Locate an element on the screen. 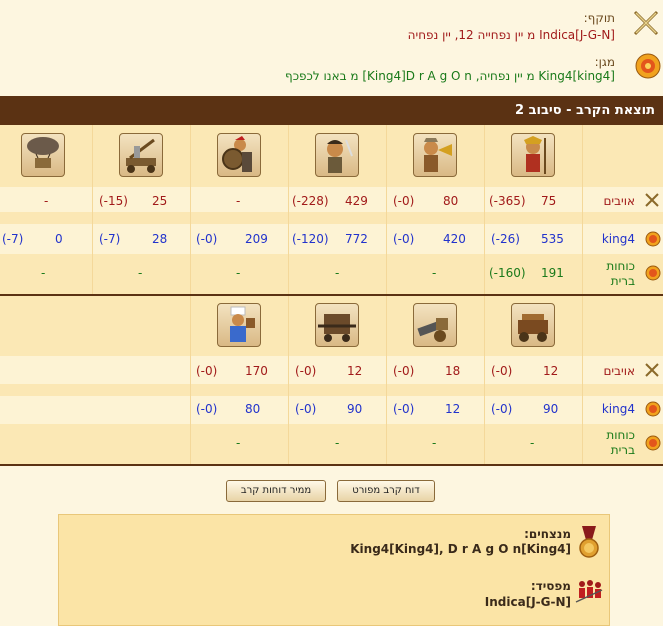 The height and width of the screenshot is (626, 663). attacker-text: Indica[J-G-N] מ יין נפחייה 12, יין נפחיה is located at coordinates (511, 35).